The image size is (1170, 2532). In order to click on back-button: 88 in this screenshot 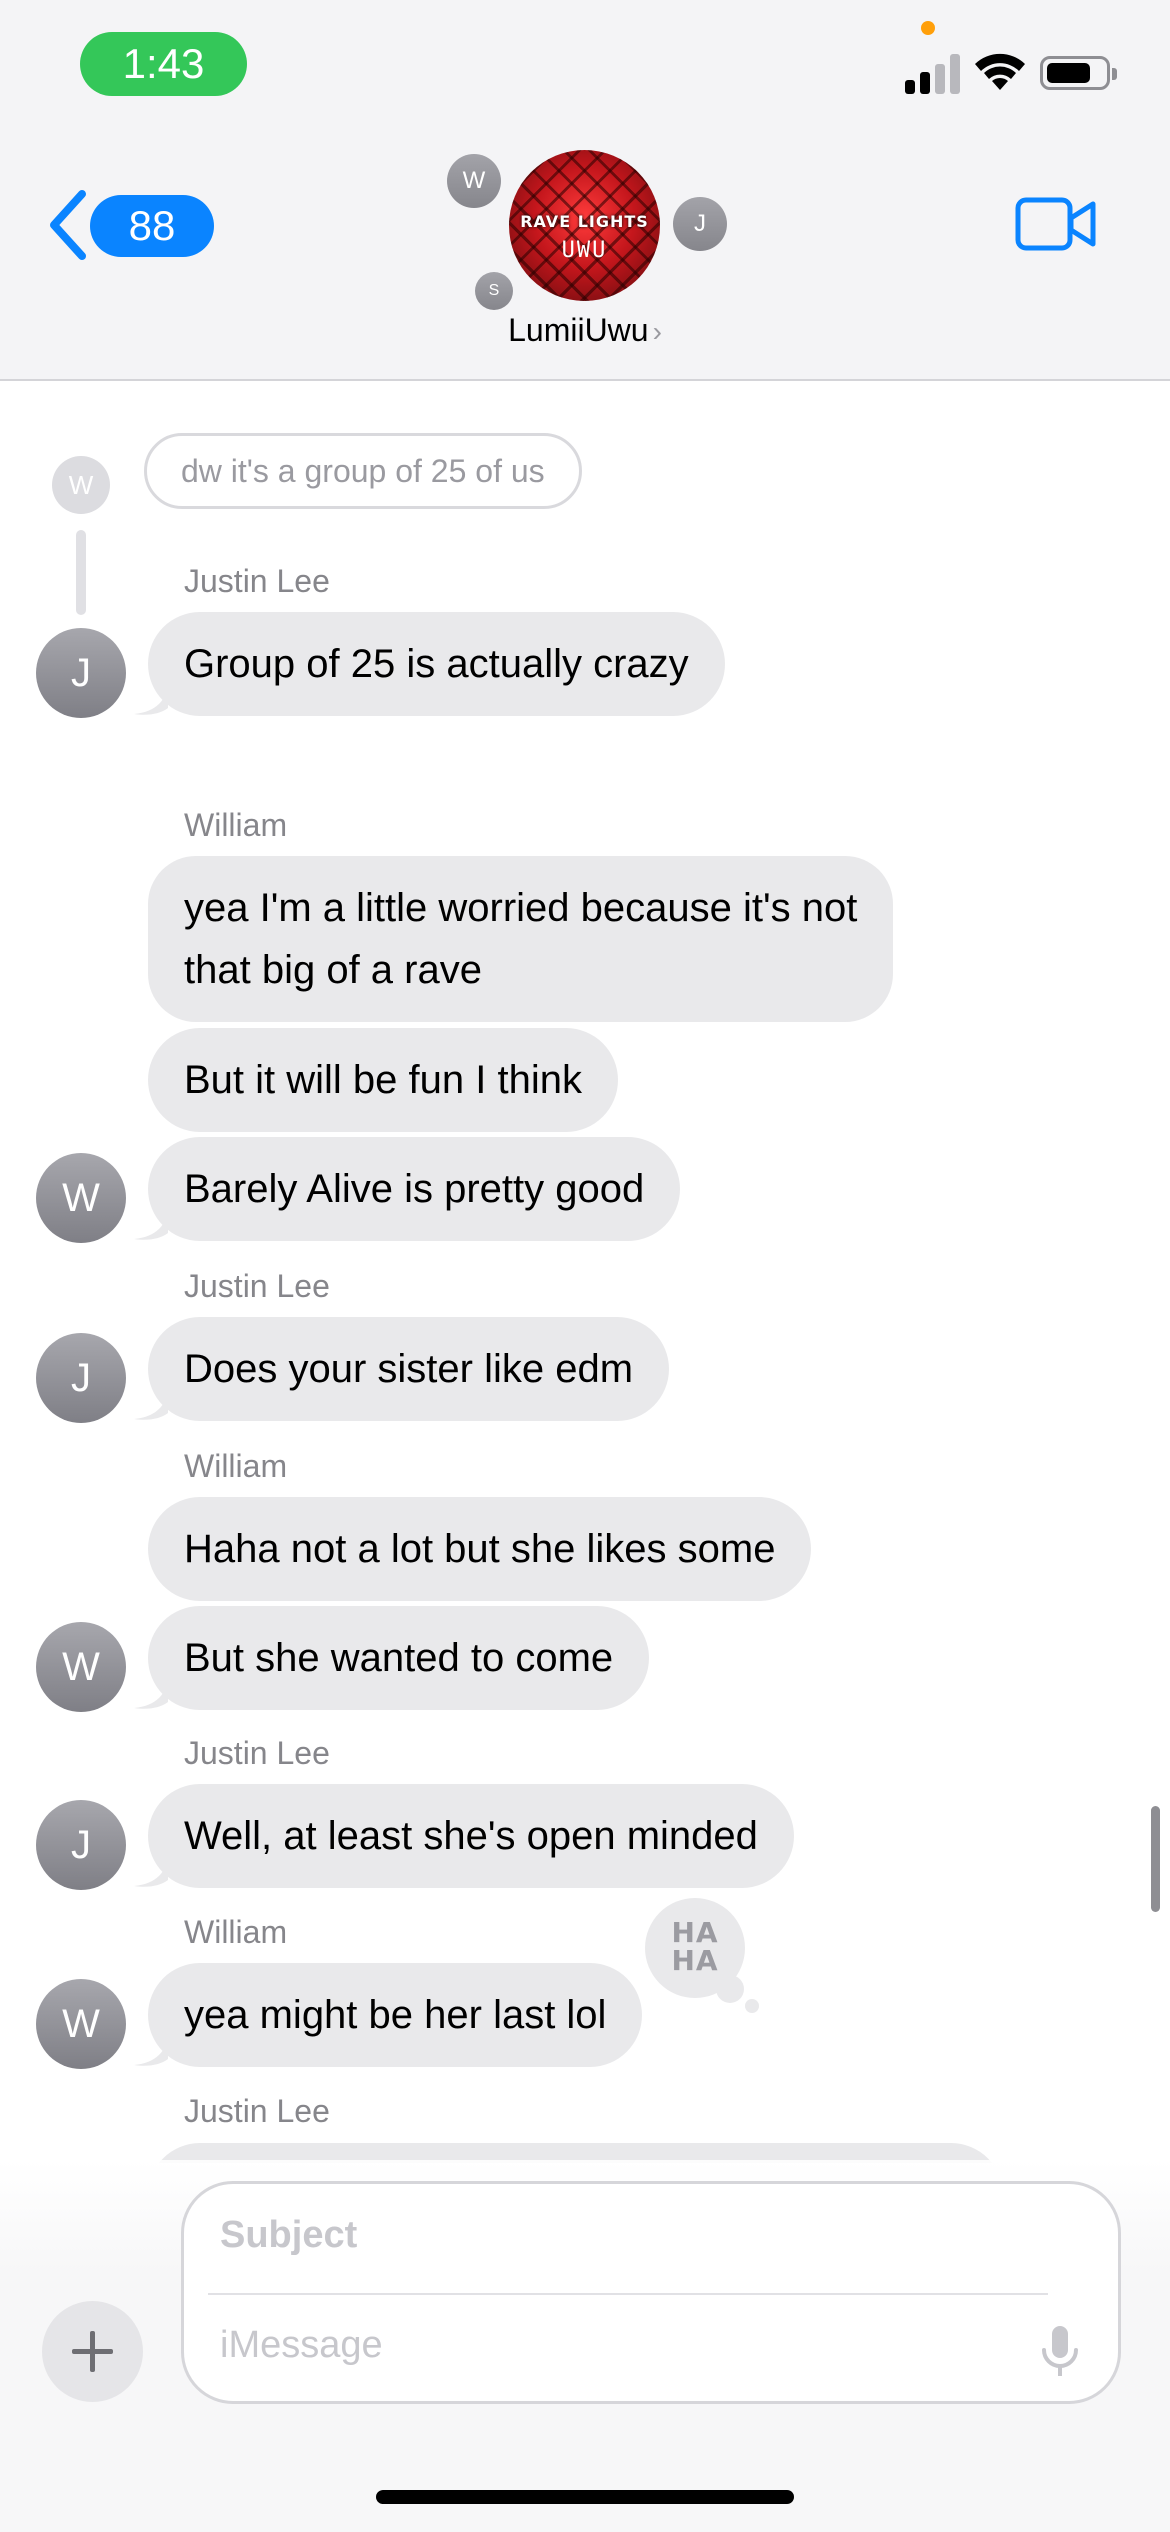, I will do `click(129, 225)`.